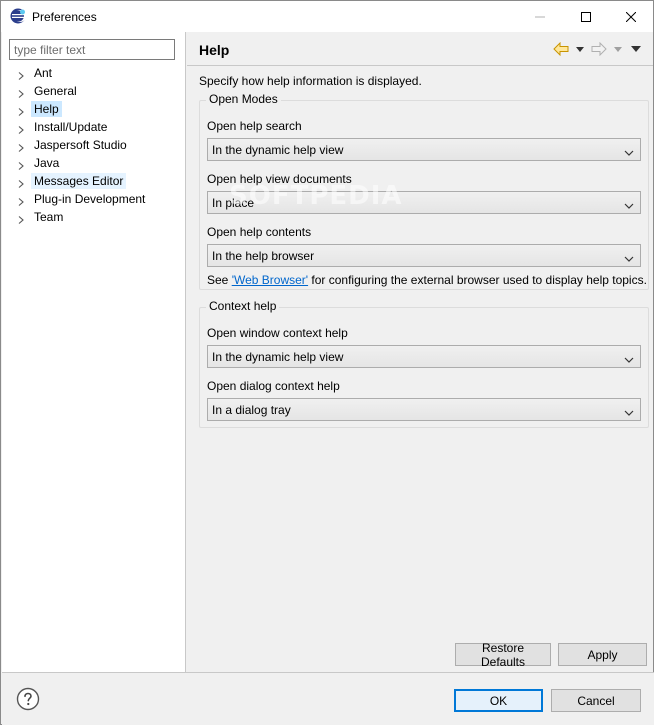 Image resolution: width=654 pixels, height=725 pixels. Describe the element at coordinates (251, 410) in the screenshot. I see `dialog-context-value: In a dialog tray` at that location.